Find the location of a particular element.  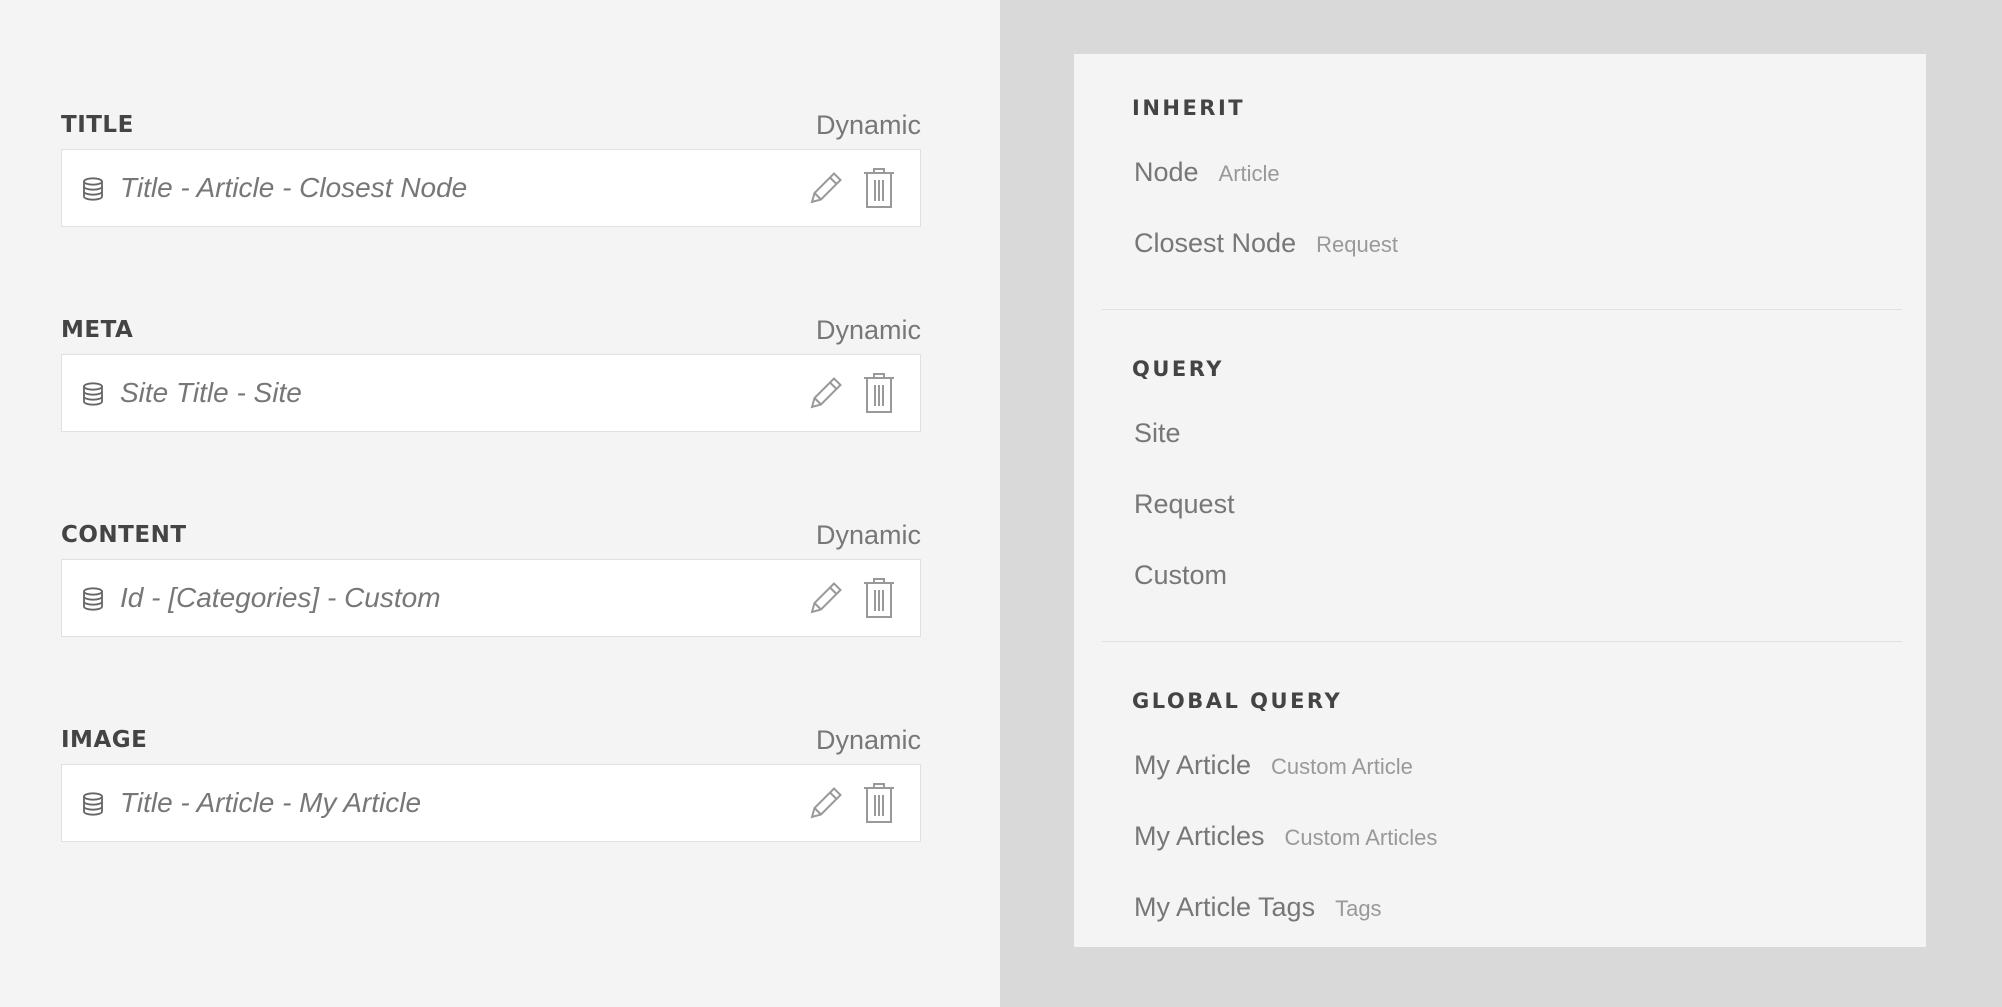

menu-item-label: Custom is located at coordinates (1181, 575).